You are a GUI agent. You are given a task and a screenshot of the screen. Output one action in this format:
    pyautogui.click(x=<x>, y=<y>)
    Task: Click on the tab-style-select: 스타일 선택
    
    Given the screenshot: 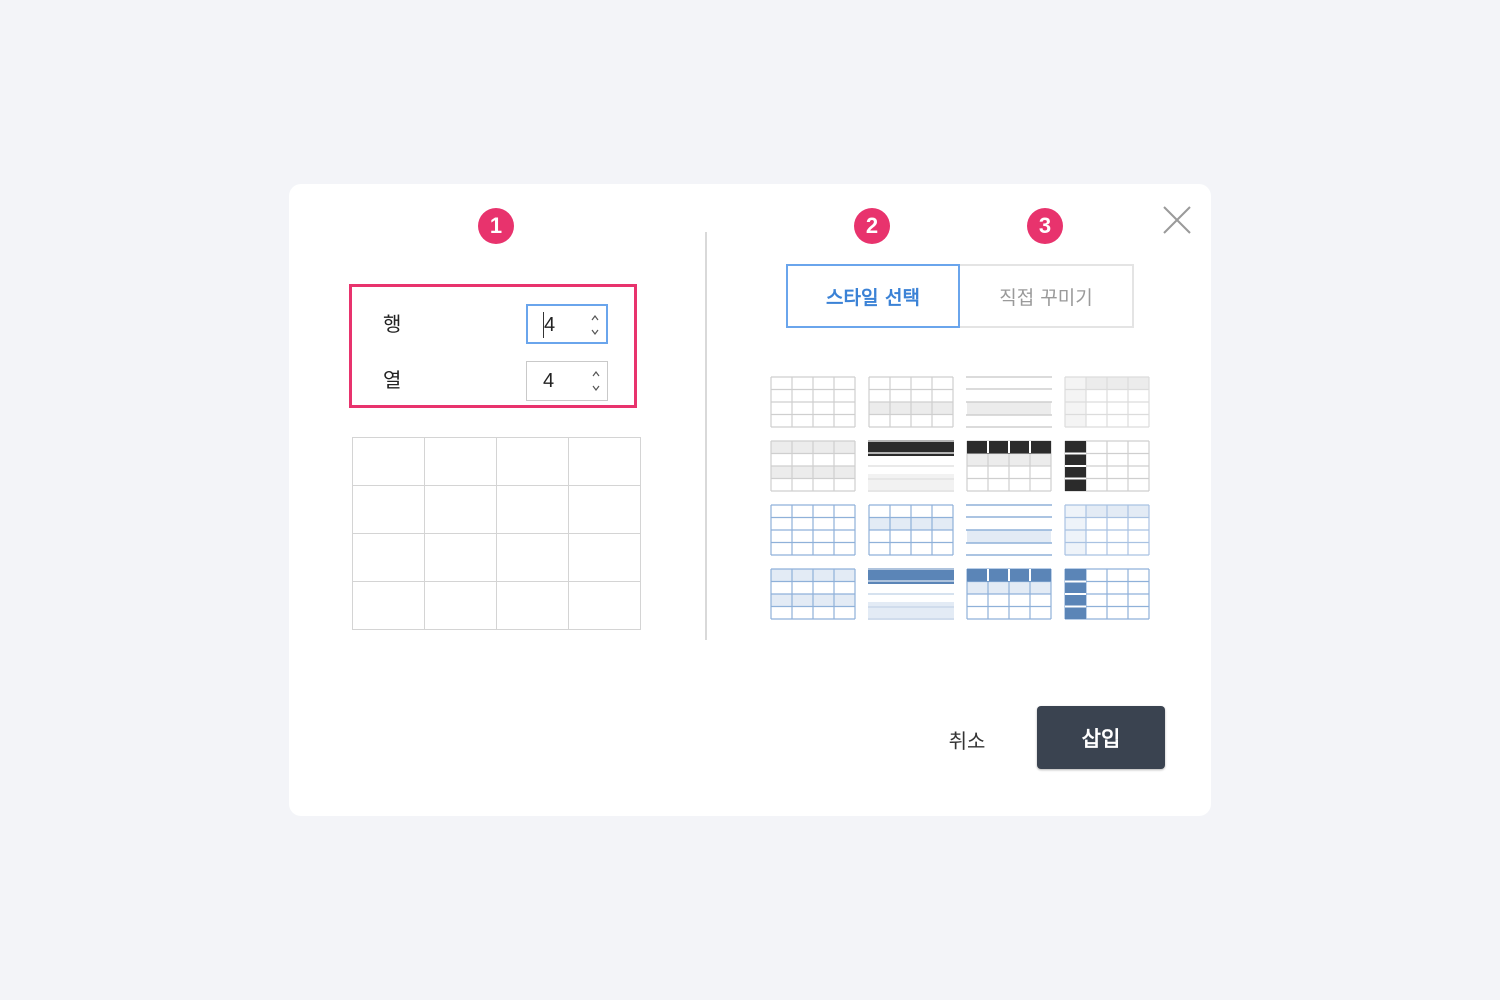 What is the action you would take?
    pyautogui.click(x=873, y=296)
    